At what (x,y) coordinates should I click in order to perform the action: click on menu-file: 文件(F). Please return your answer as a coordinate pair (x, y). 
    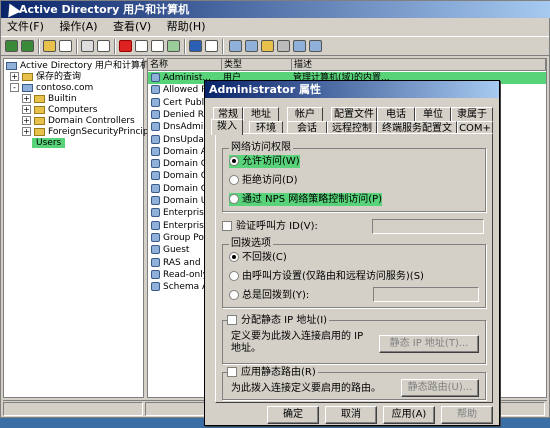
    Looking at the image, I should click on (25, 27).